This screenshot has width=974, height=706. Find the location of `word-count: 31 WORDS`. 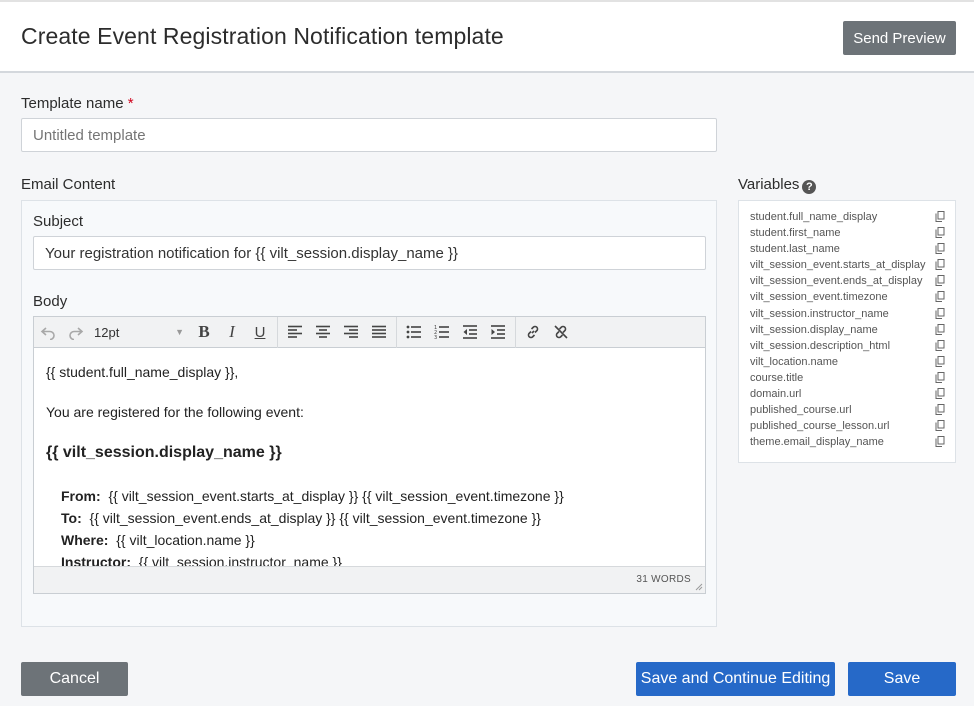

word-count: 31 WORDS is located at coordinates (663, 579).